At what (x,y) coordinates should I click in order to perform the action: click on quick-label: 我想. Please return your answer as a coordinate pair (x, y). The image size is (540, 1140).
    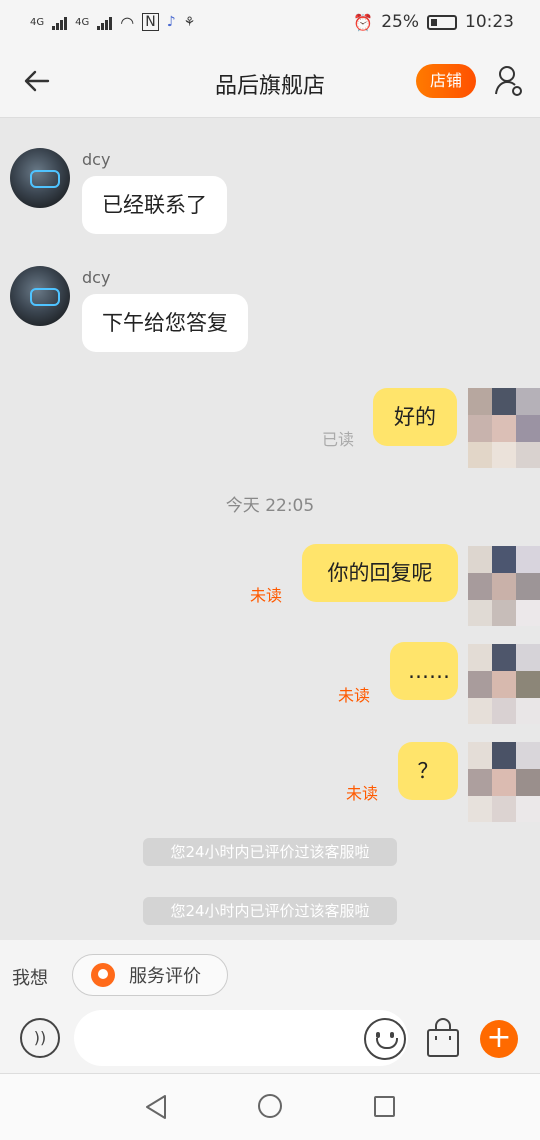
    Looking at the image, I should click on (30, 978).